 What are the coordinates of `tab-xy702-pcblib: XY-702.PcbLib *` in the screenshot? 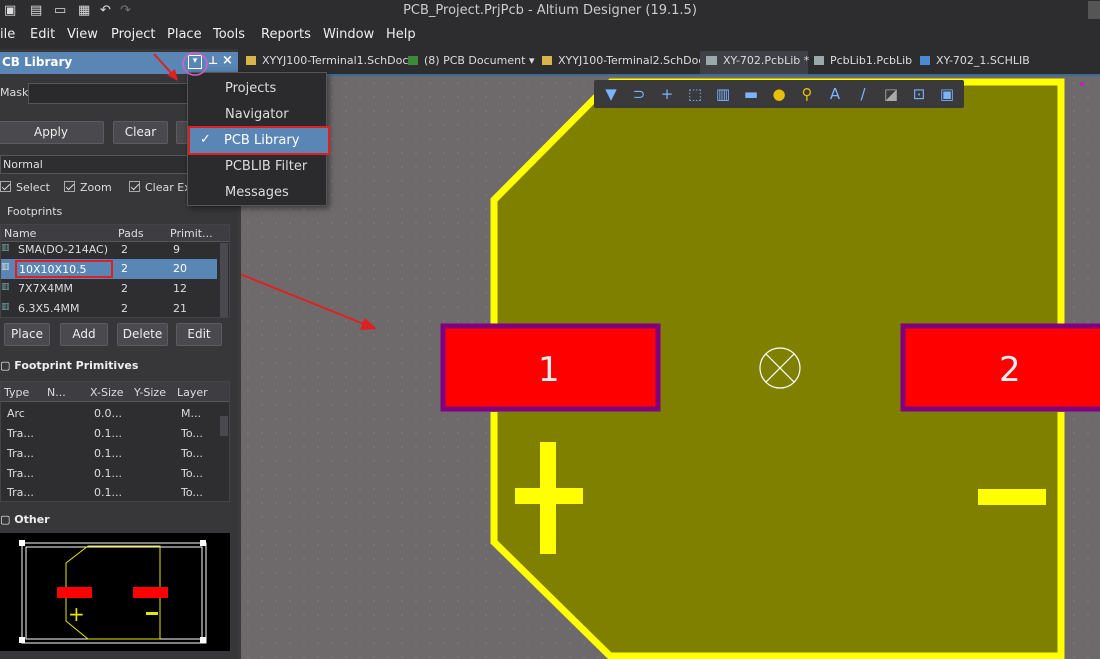 It's located at (754, 62).